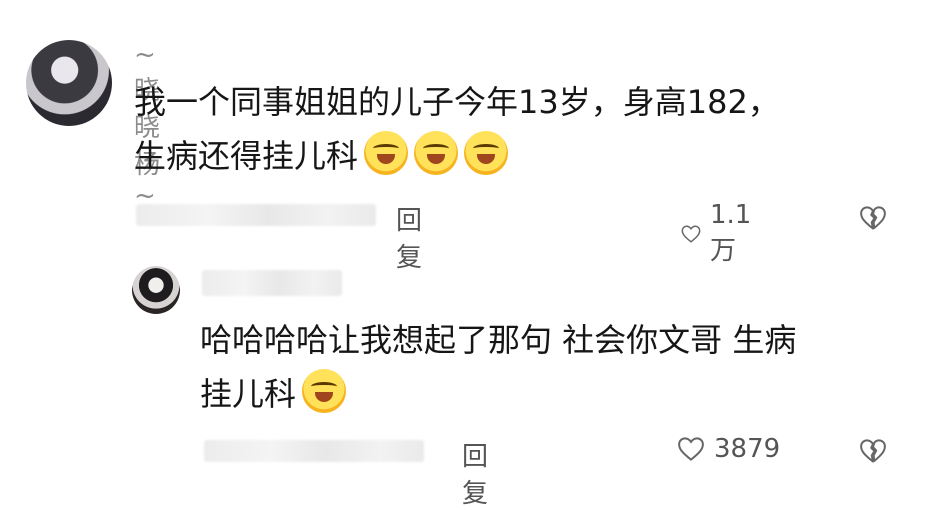 This screenshot has height=510, width=944. I want to click on reply-text-line-2: 挂儿科, so click(248, 394).